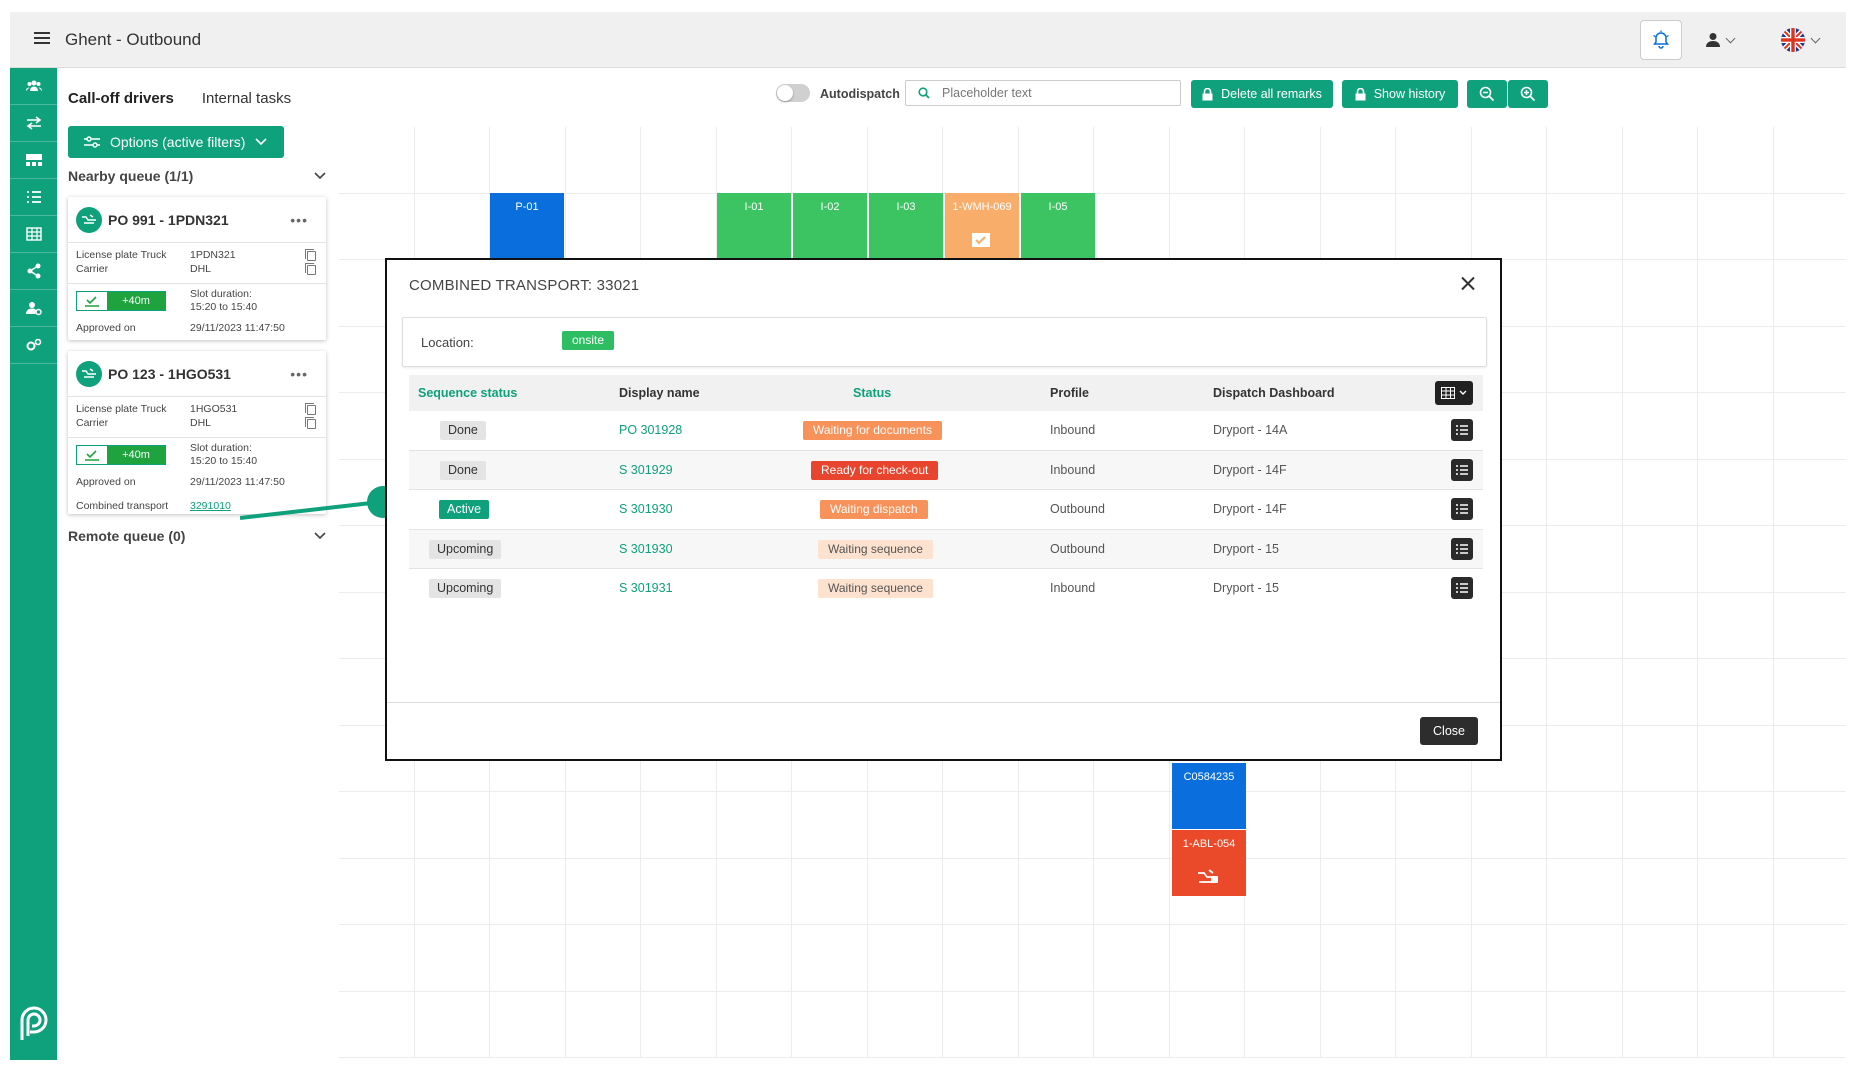  What do you see at coordinates (527, 226) in the screenshot?
I see `dock-block: P-01` at bounding box center [527, 226].